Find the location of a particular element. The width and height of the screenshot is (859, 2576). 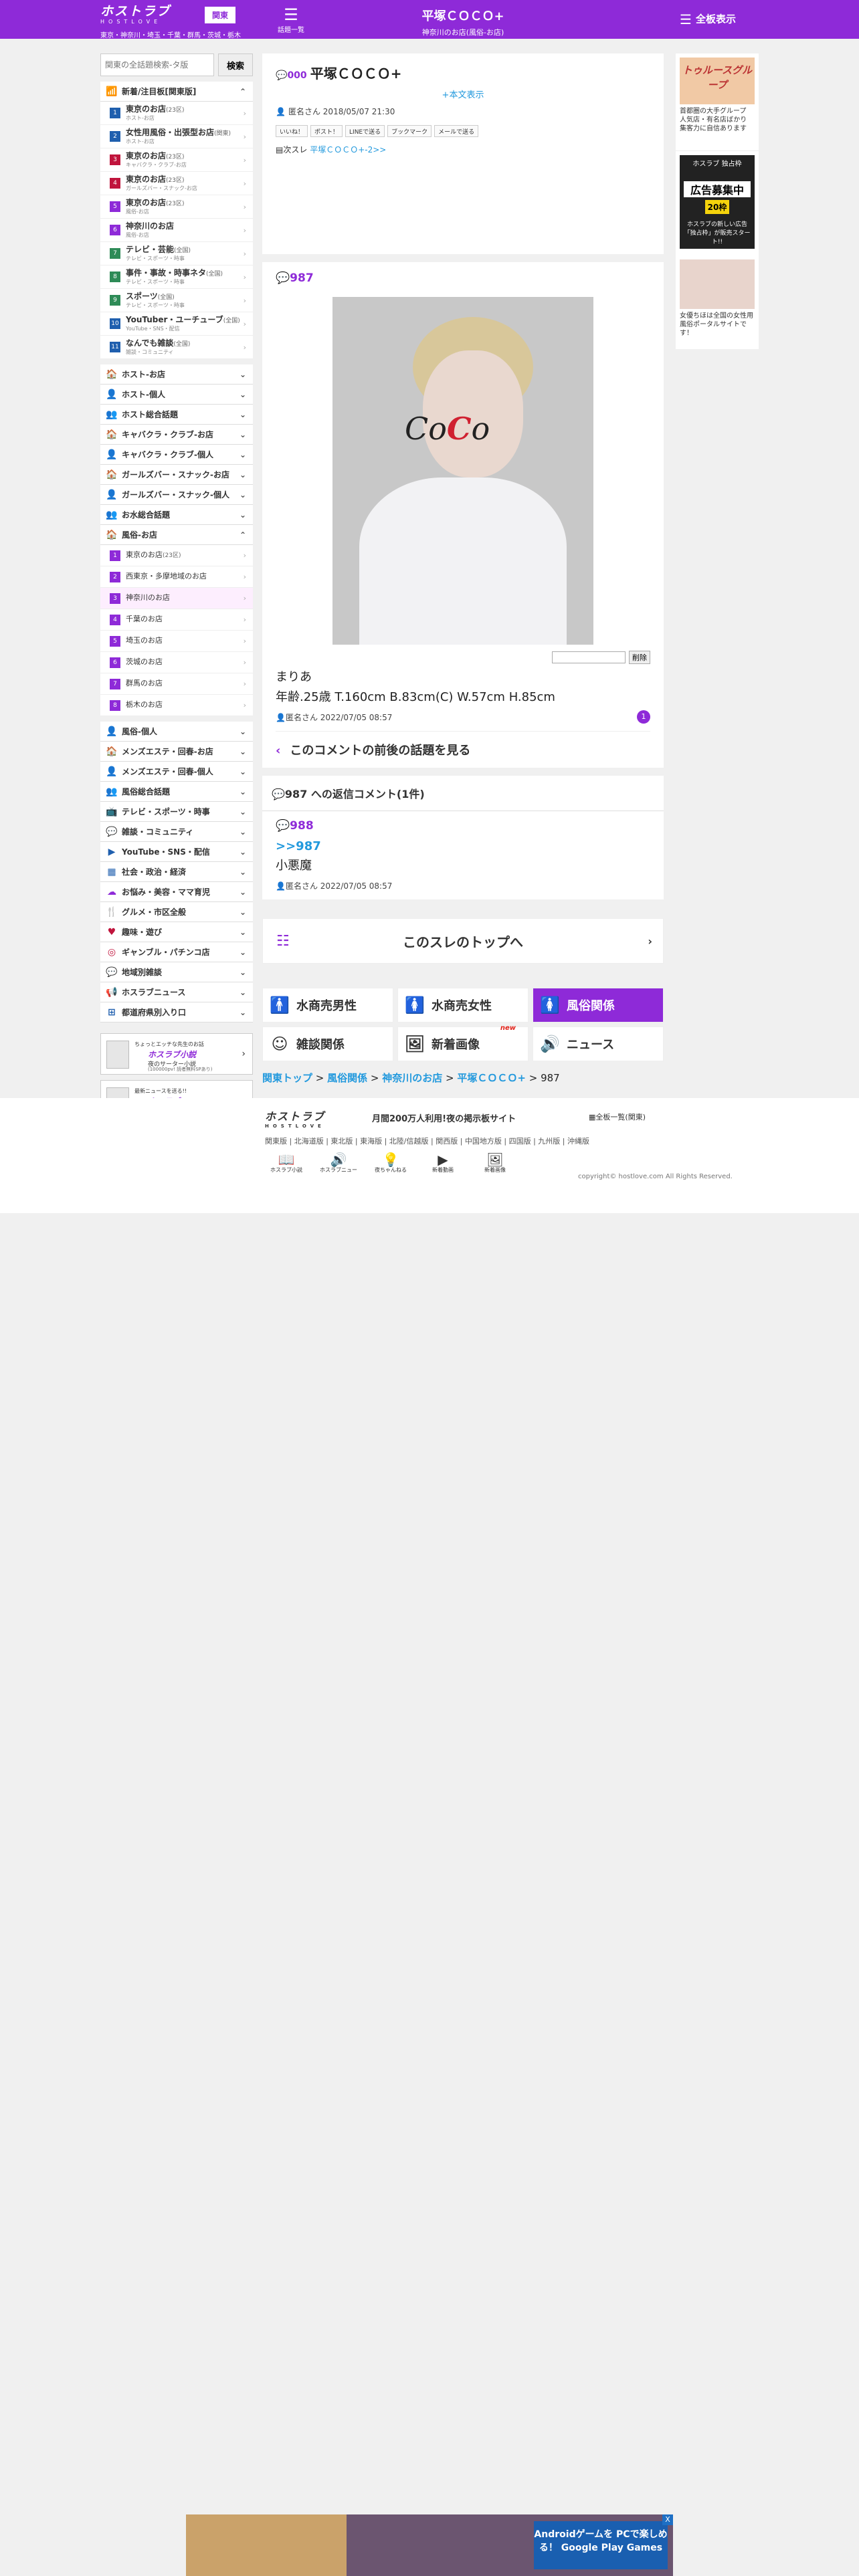

category-group: 🏠 ホスト-お店 ⌄ is located at coordinates (177, 375).